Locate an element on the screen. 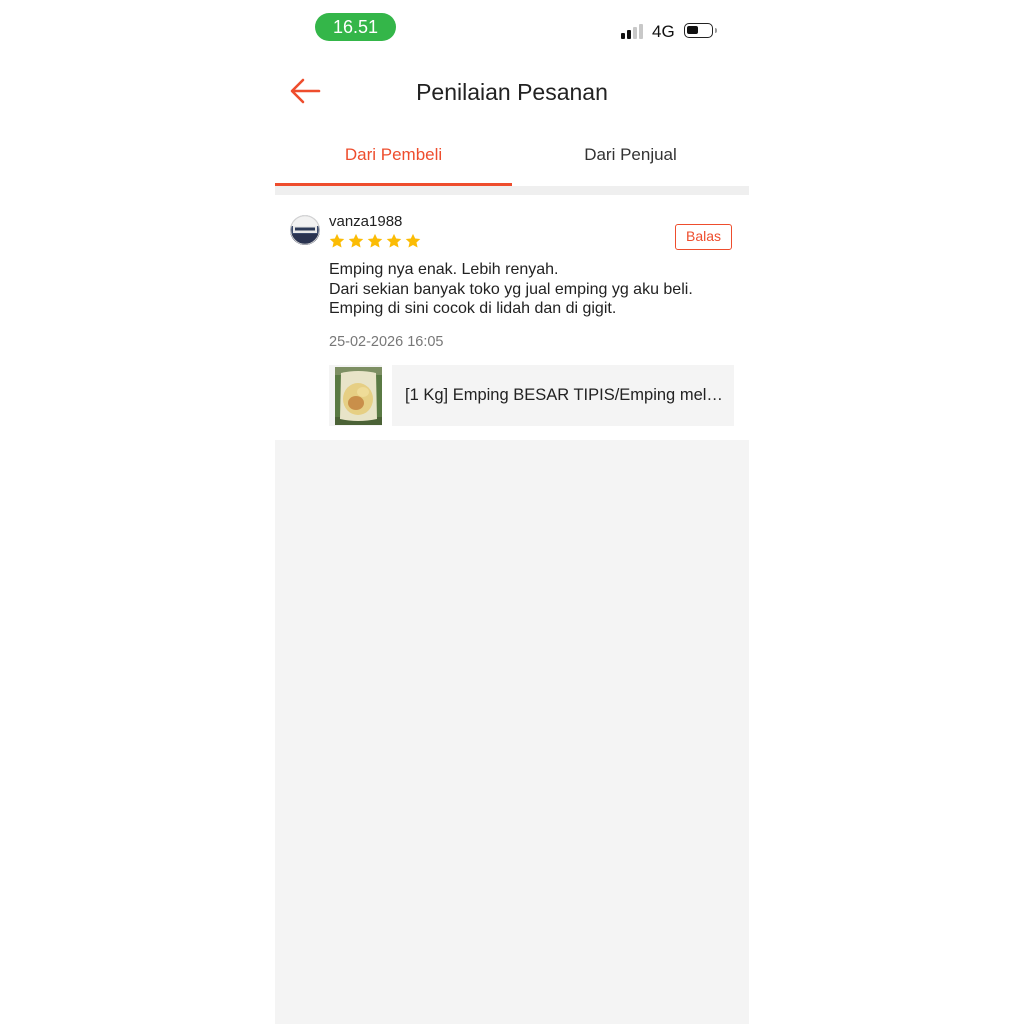  signal-icon is located at coordinates (633, 31).